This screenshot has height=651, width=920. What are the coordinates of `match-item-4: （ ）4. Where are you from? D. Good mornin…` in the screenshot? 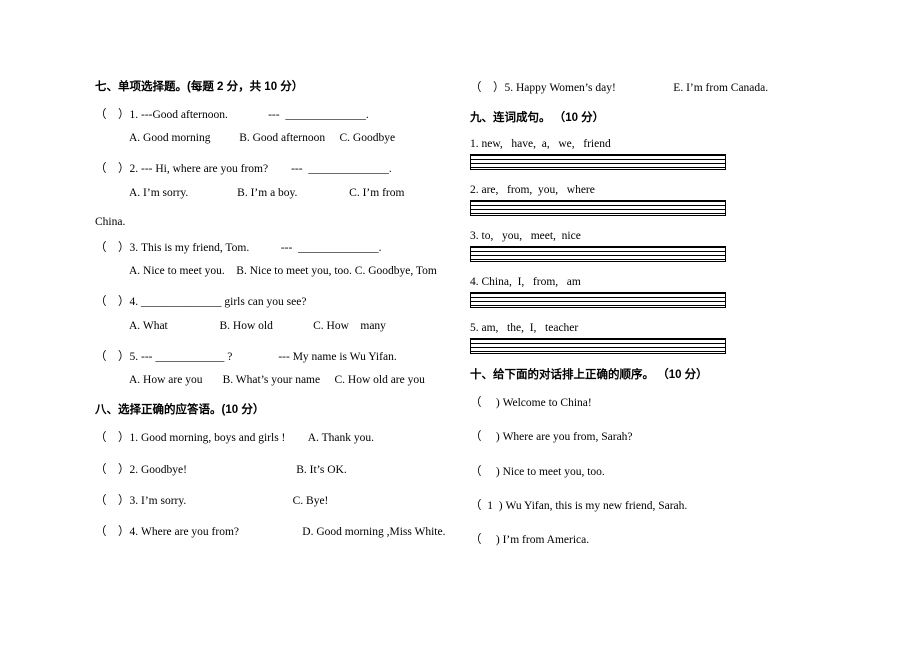 It's located at (270, 532).